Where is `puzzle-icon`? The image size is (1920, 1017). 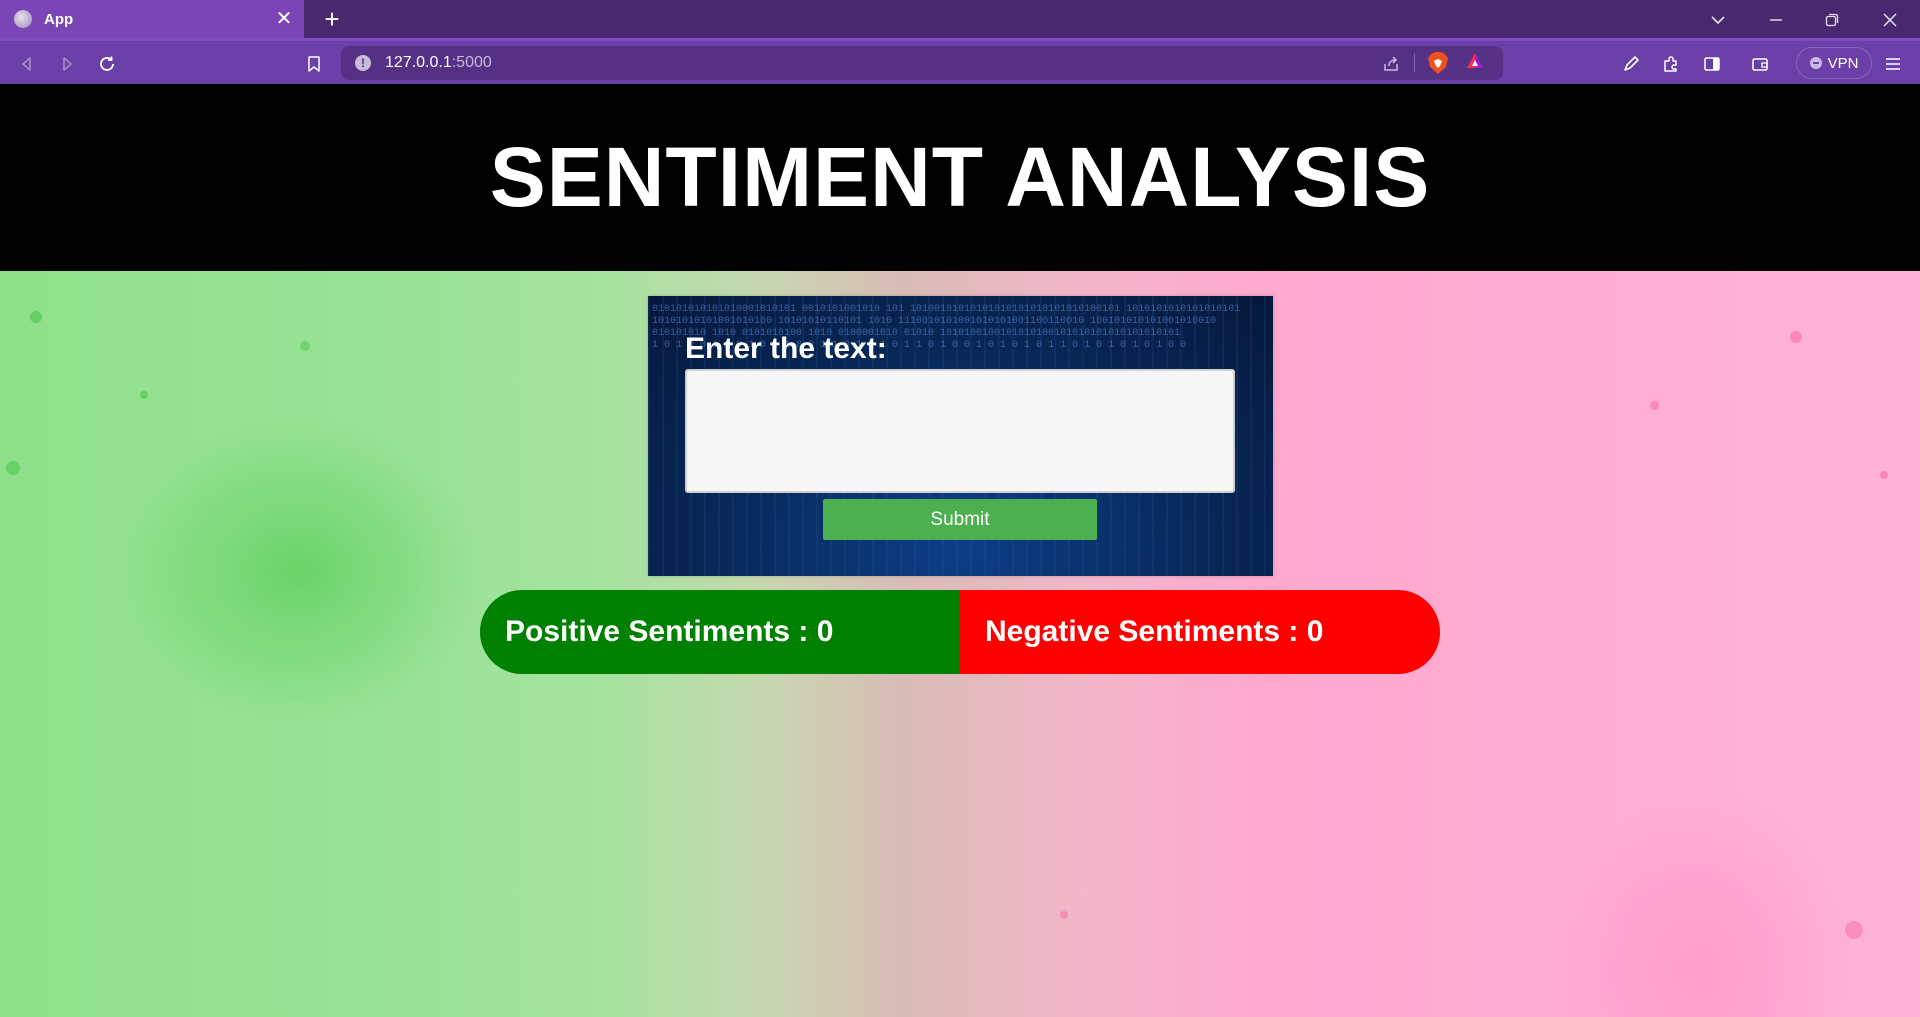 puzzle-icon is located at coordinates (1671, 63).